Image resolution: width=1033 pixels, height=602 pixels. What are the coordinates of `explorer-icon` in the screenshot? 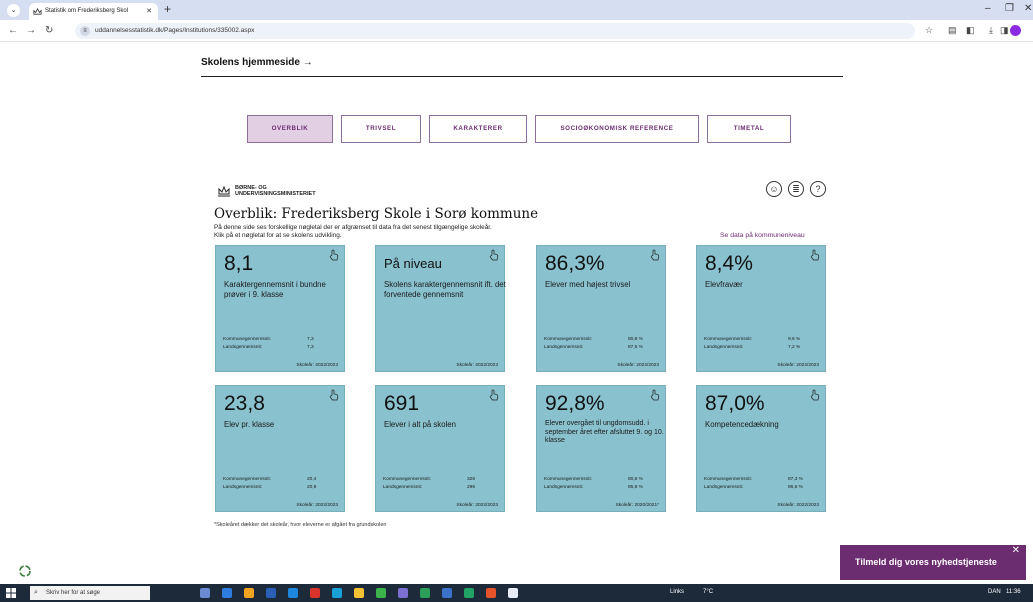 It's located at (359, 593).